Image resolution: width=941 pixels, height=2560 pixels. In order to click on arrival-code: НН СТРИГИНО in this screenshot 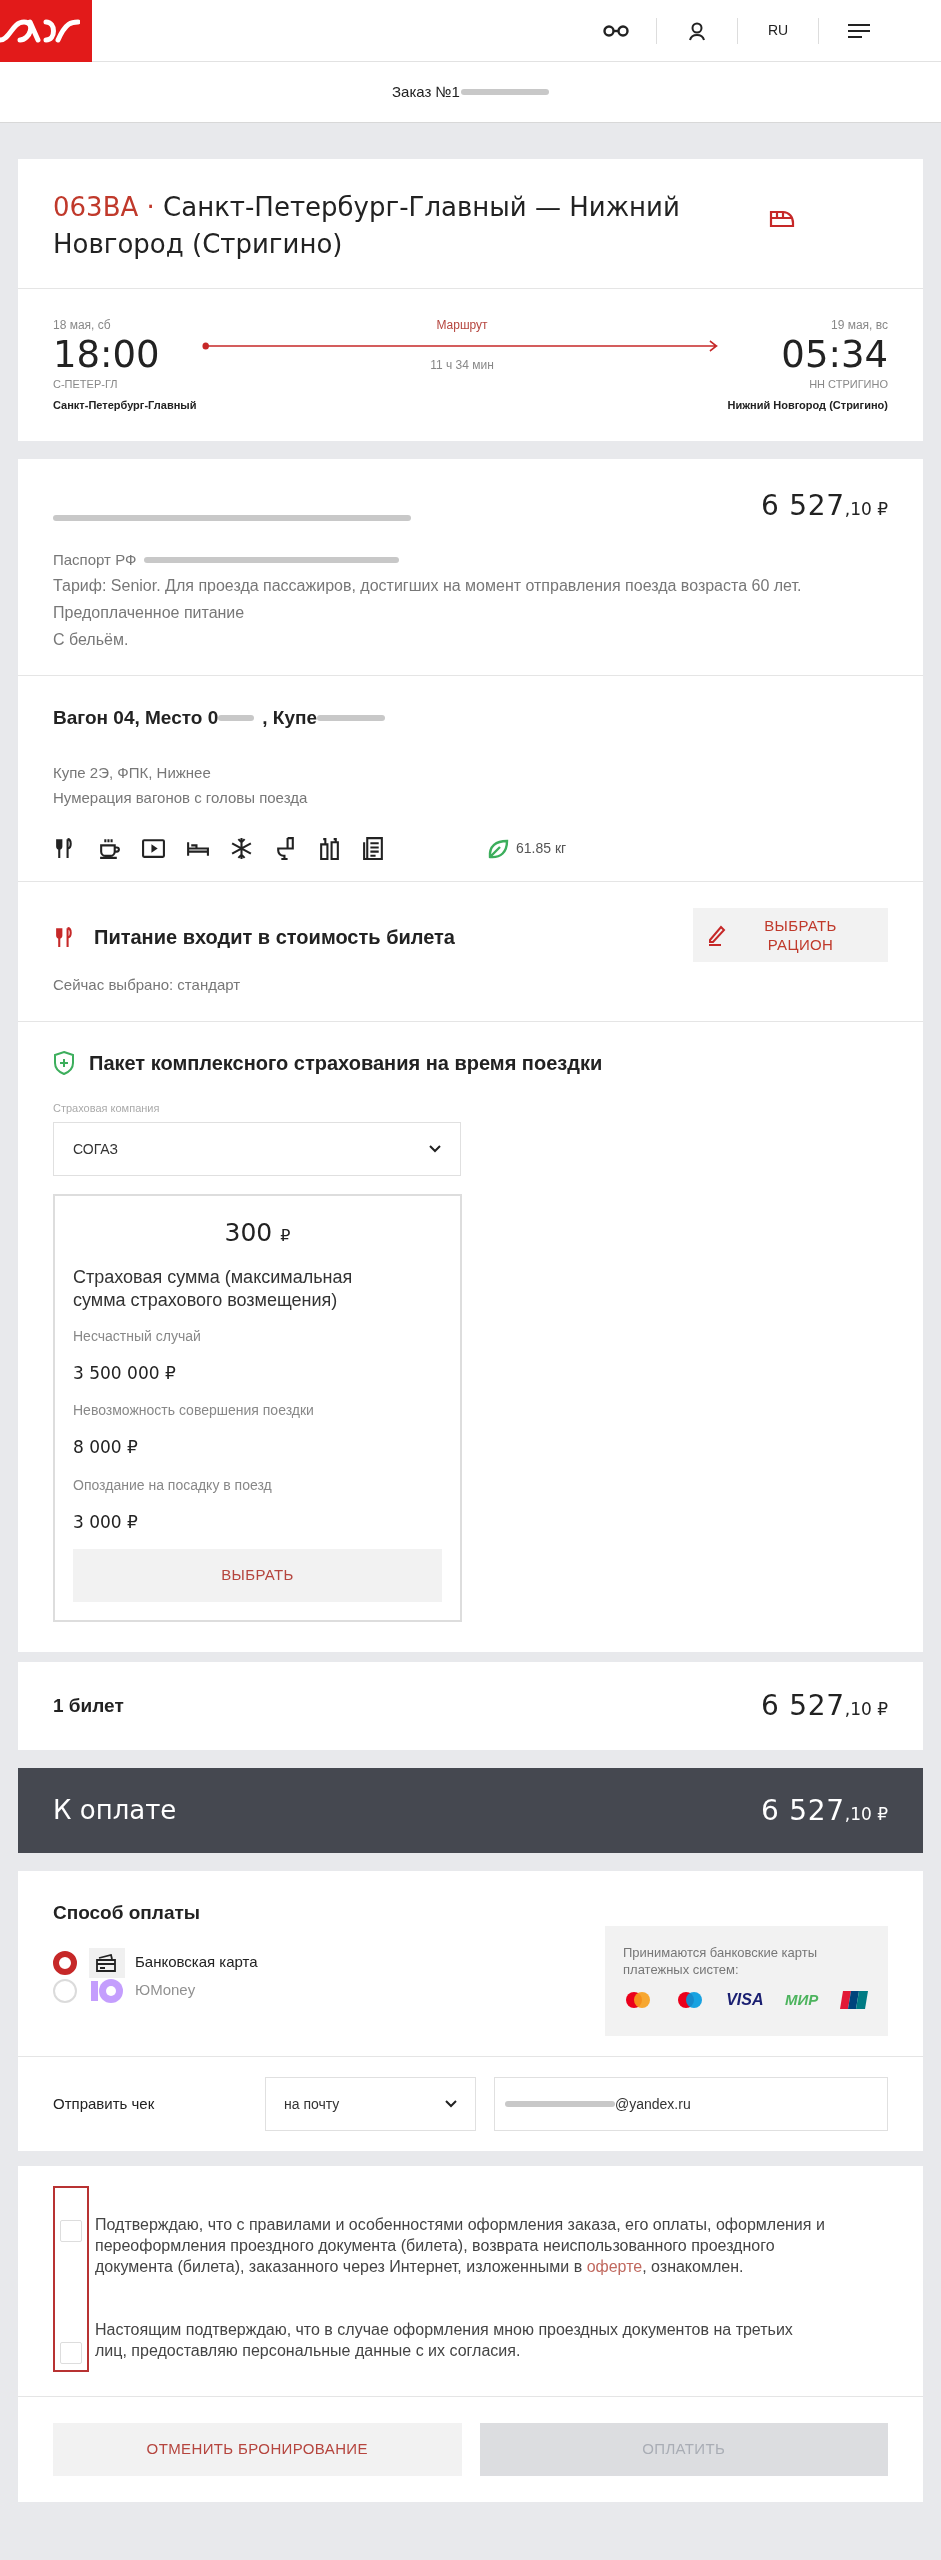, I will do `click(848, 384)`.